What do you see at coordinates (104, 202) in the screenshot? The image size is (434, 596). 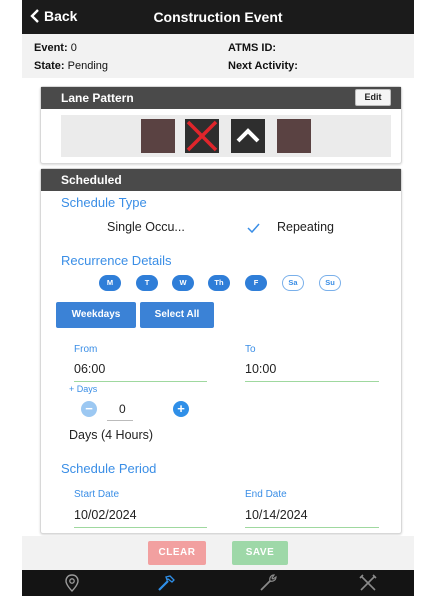 I see `schedule-type-label: Schedule Type` at bounding box center [104, 202].